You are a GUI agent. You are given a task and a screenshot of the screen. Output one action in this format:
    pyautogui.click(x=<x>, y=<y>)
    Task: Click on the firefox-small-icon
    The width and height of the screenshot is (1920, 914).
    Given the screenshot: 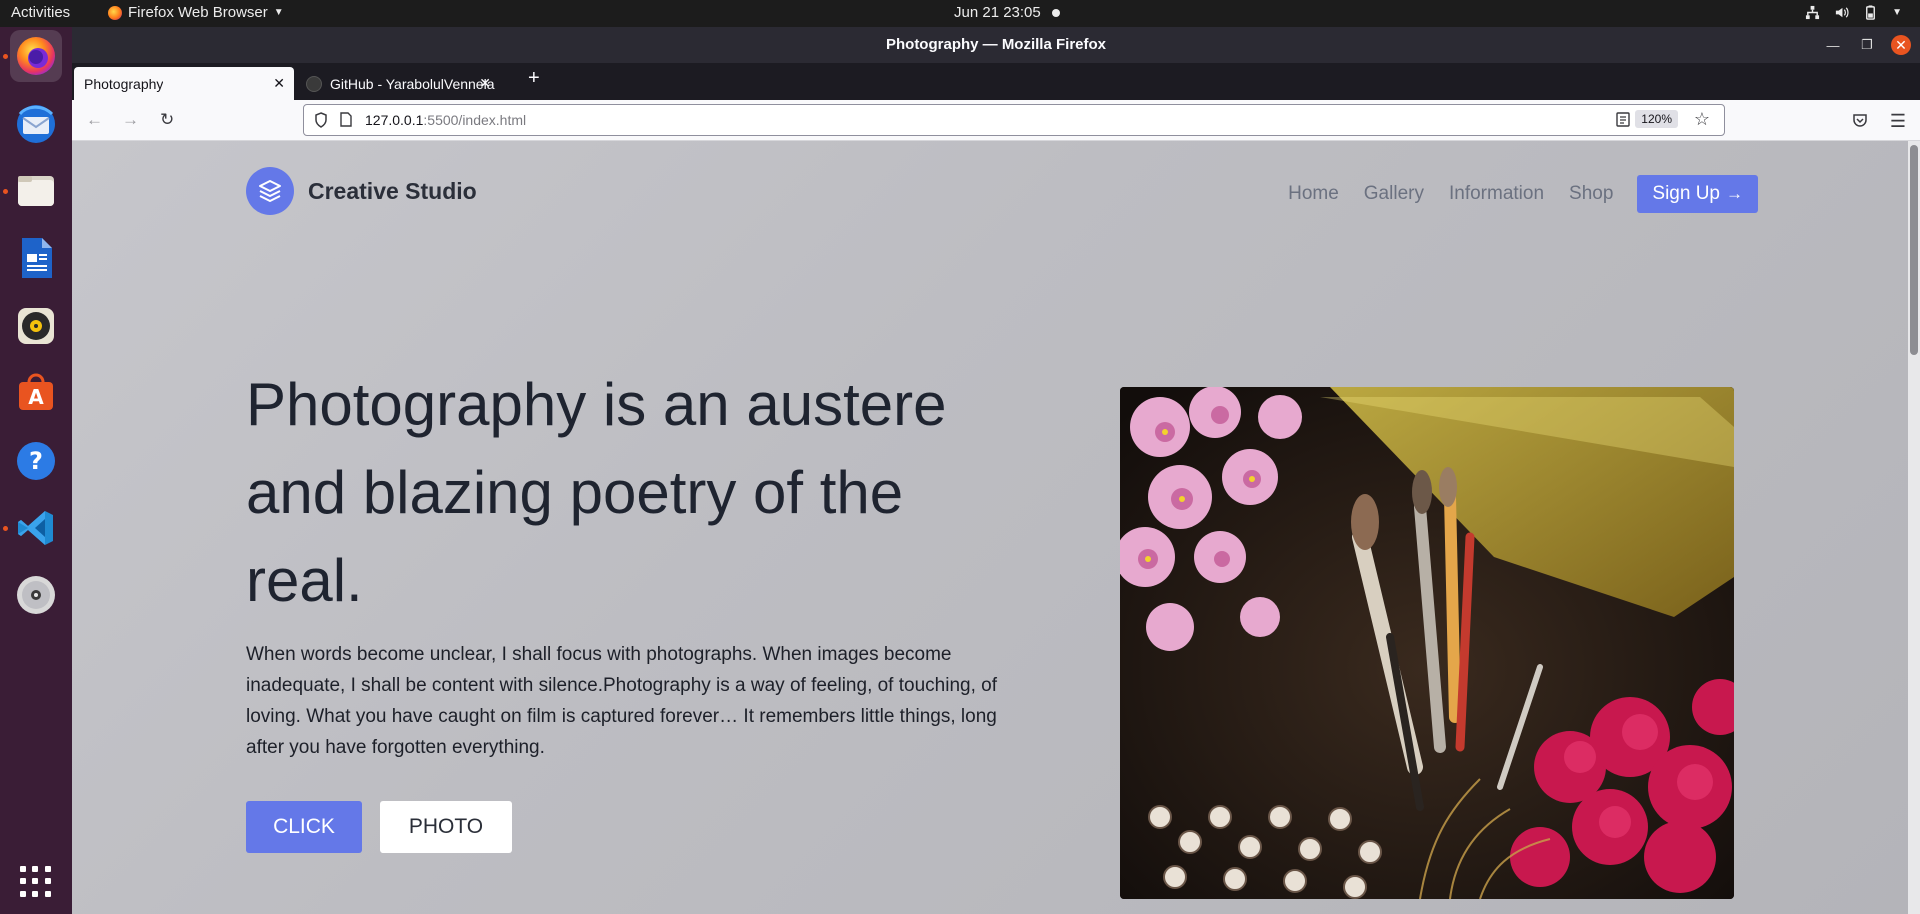 What is the action you would take?
    pyautogui.click(x=115, y=12)
    